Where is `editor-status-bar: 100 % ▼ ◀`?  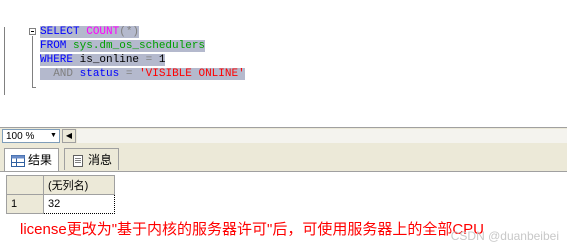
editor-status-bar: 100 % ▼ ◀ is located at coordinates (283, 136).